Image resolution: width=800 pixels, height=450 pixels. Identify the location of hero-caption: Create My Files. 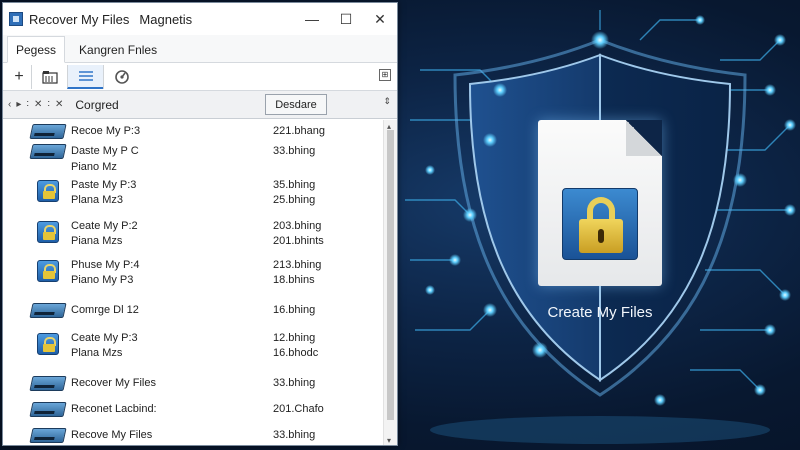
(600, 312).